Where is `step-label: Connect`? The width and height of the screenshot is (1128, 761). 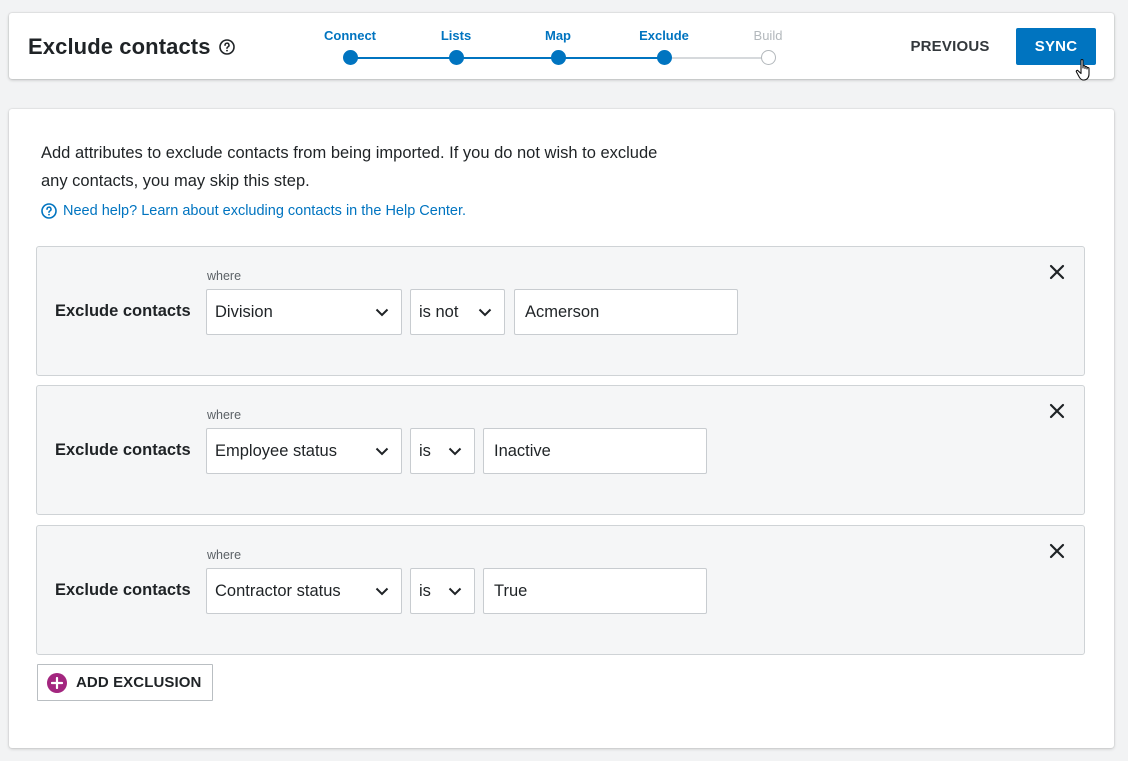
step-label: Connect is located at coordinates (350, 35).